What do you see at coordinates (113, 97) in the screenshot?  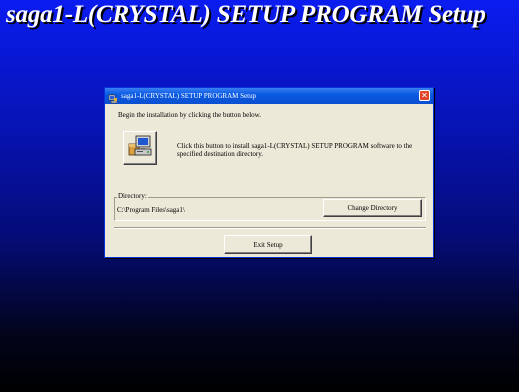 I see `setup-computer-icon` at bounding box center [113, 97].